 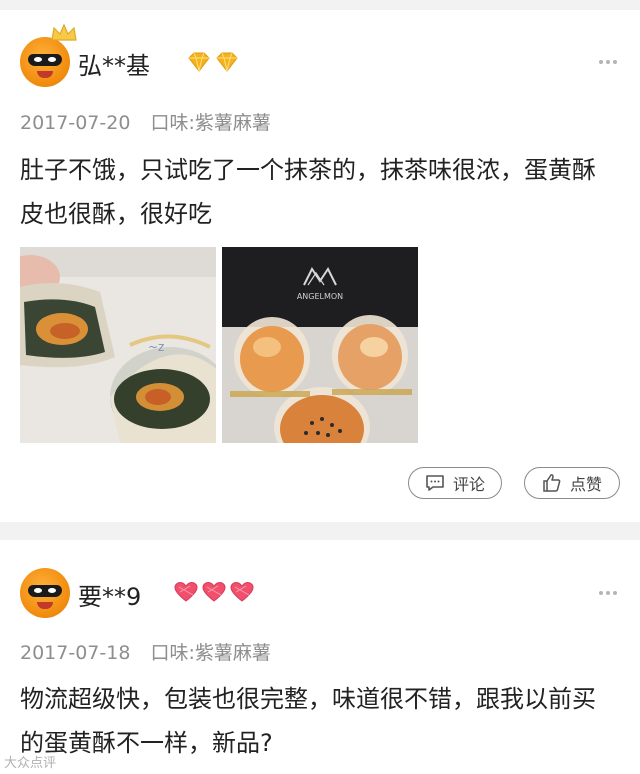 I want to click on review-meta: 2017-07-18 口味:紫薯麻薯, so click(x=152, y=651).